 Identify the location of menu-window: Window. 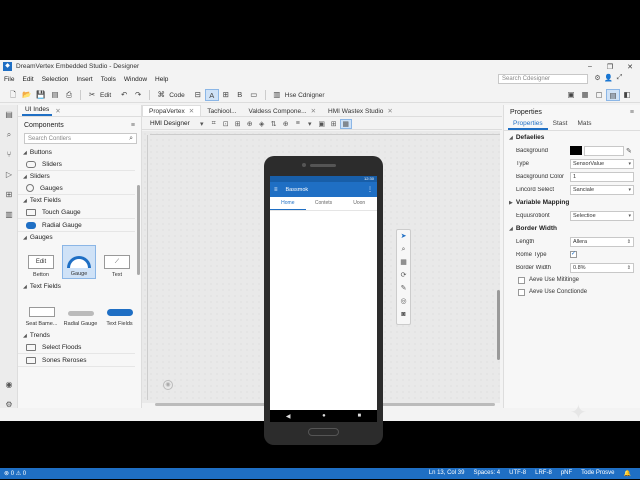
(135, 79).